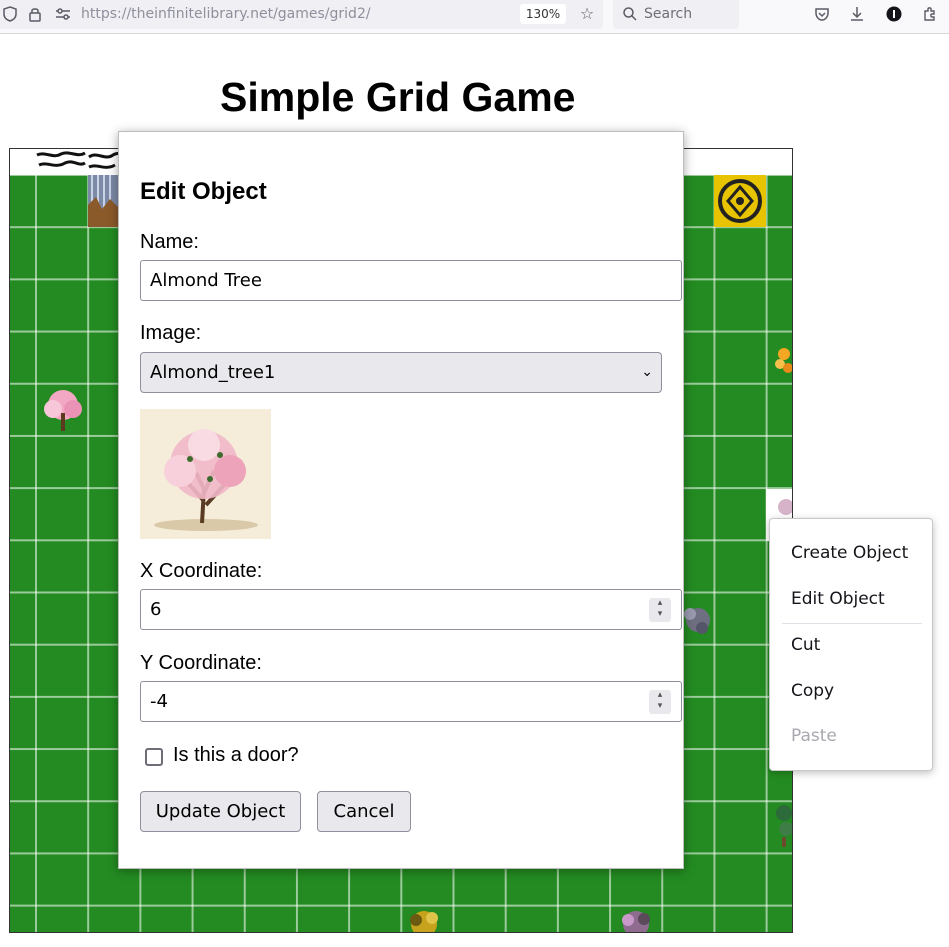  What do you see at coordinates (812, 691) in the screenshot?
I see `menu-item-copy: Copy` at bounding box center [812, 691].